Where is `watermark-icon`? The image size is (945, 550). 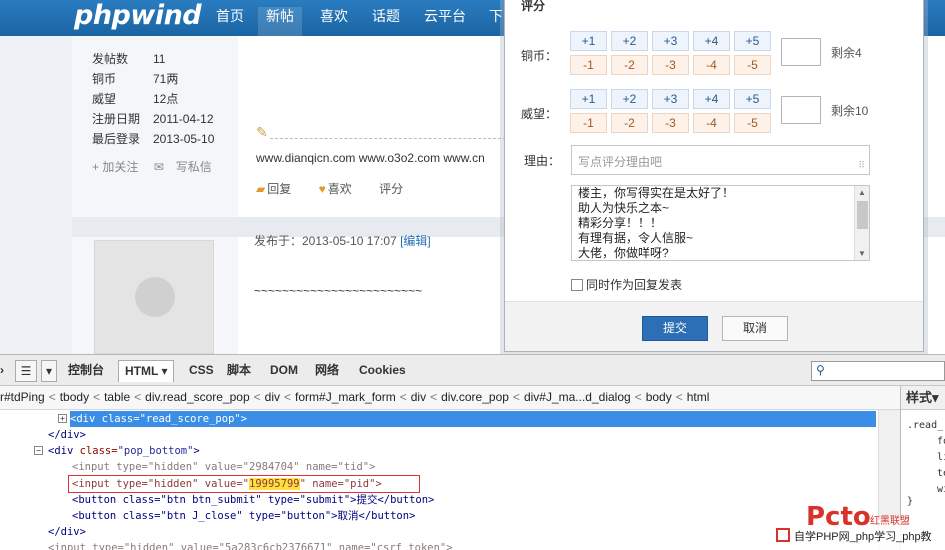 watermark-icon is located at coordinates (783, 535).